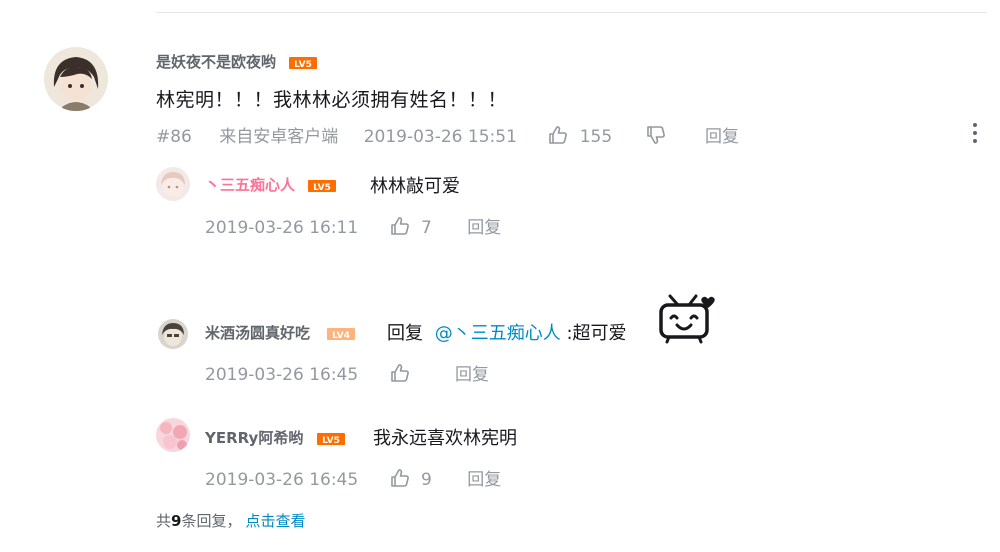 The height and width of the screenshot is (552, 1000). I want to click on reply-username: 米酒汤圆真好吃 LV4, so click(280, 332).